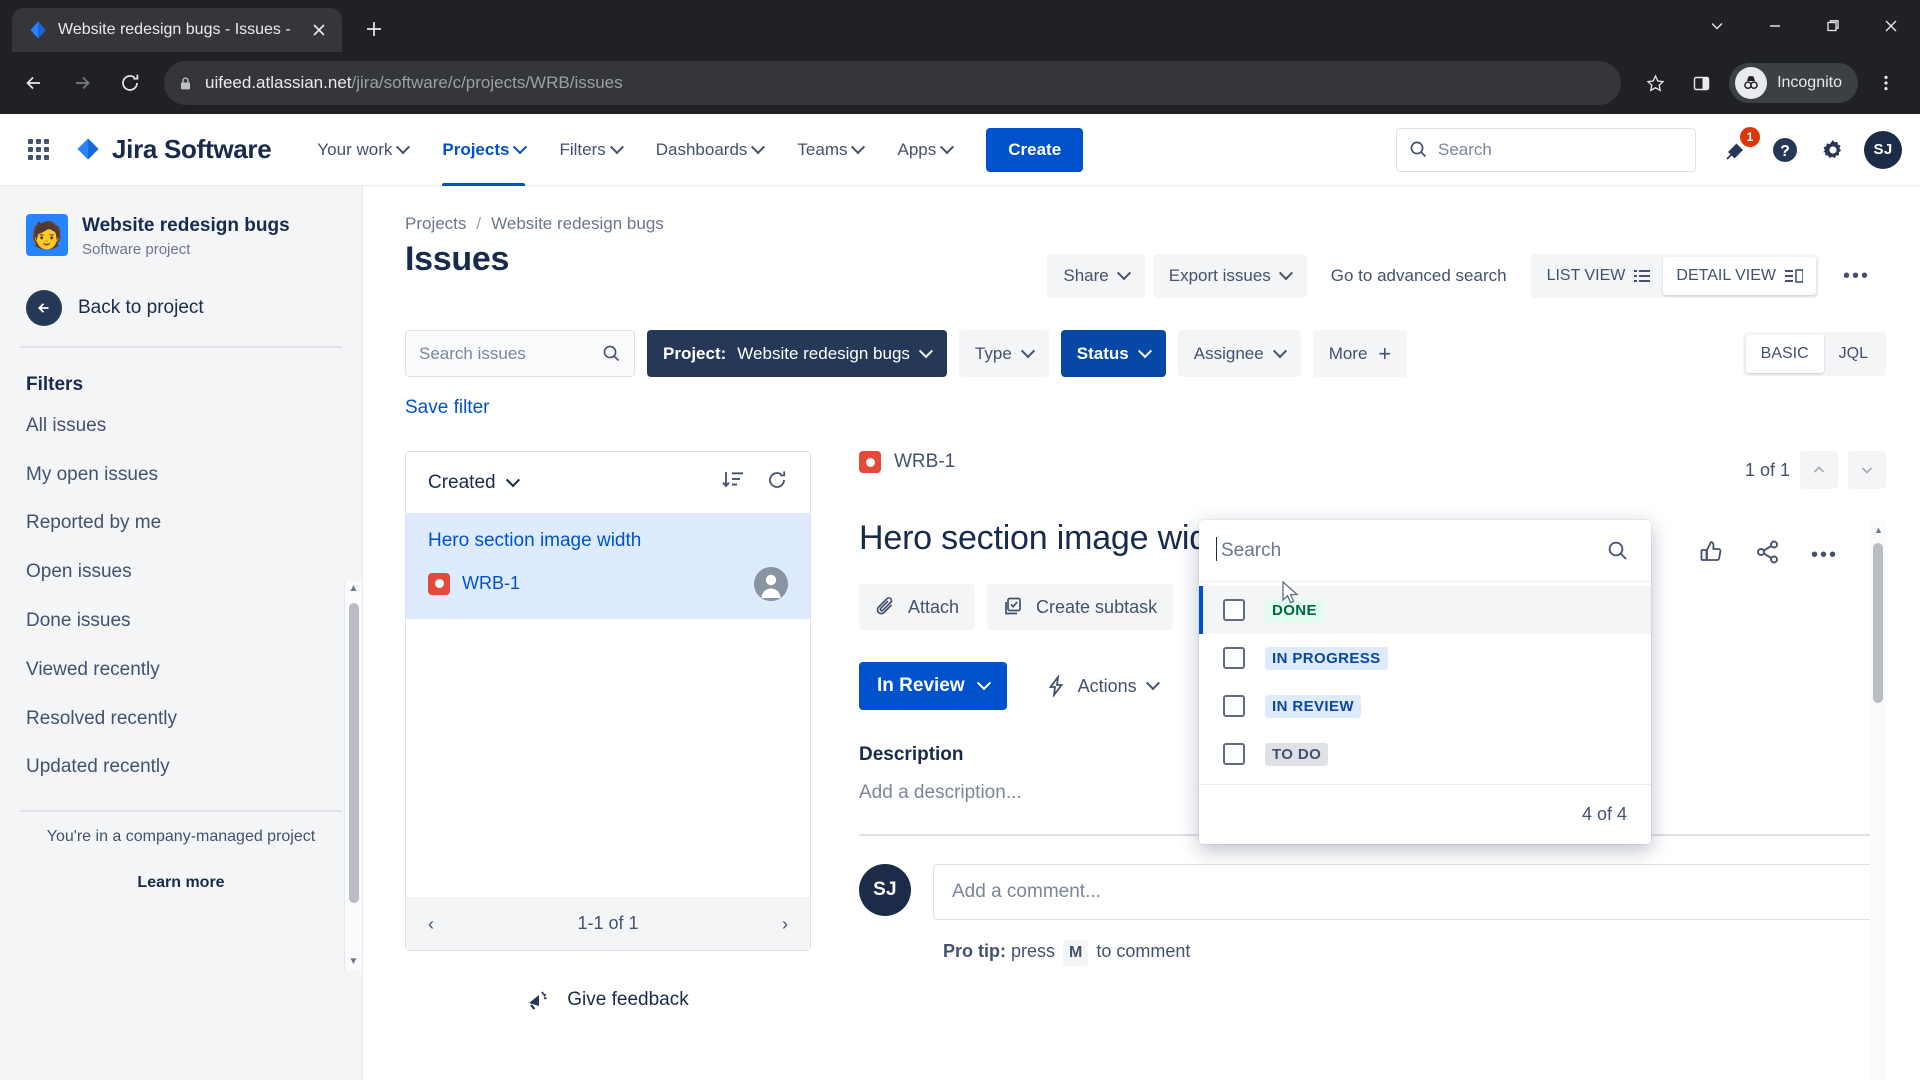 The height and width of the screenshot is (1080, 1920). I want to click on advanced-search-button: Go to advanced search, so click(1419, 276).